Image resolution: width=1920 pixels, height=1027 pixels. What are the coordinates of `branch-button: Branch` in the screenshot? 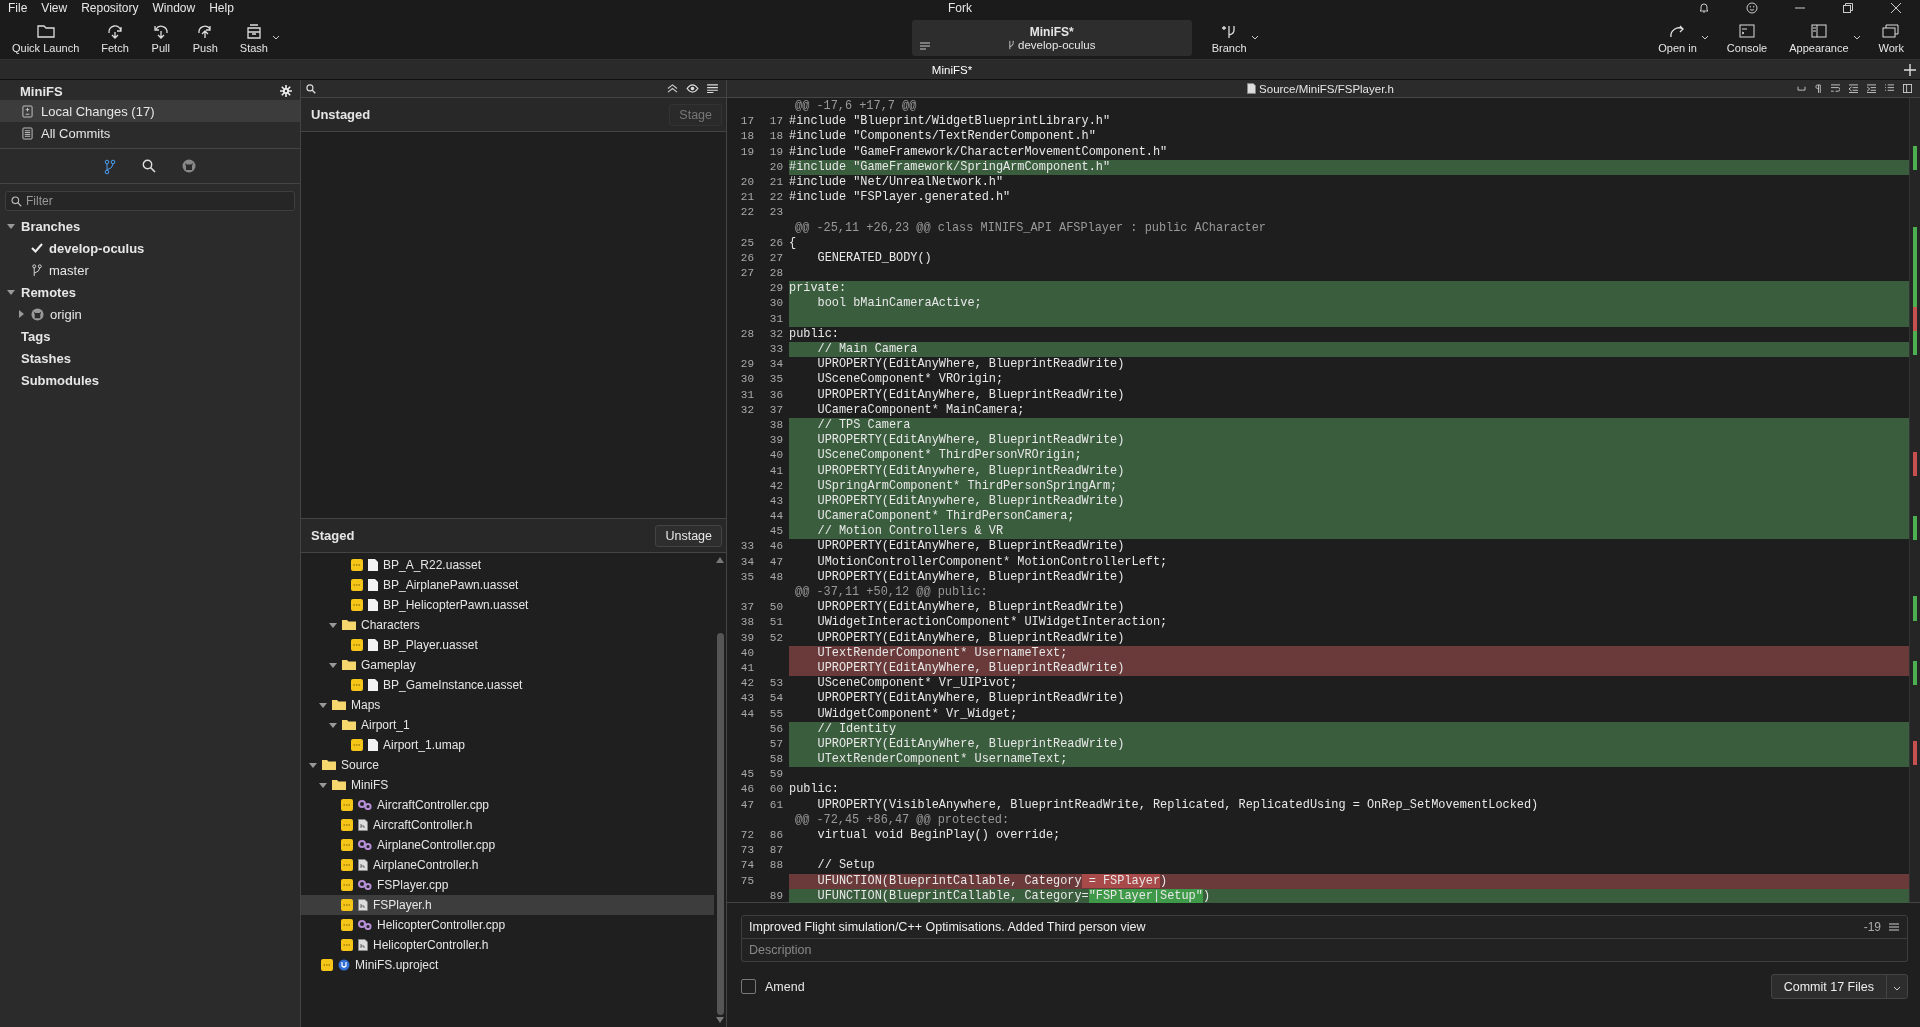 It's located at (1235, 37).